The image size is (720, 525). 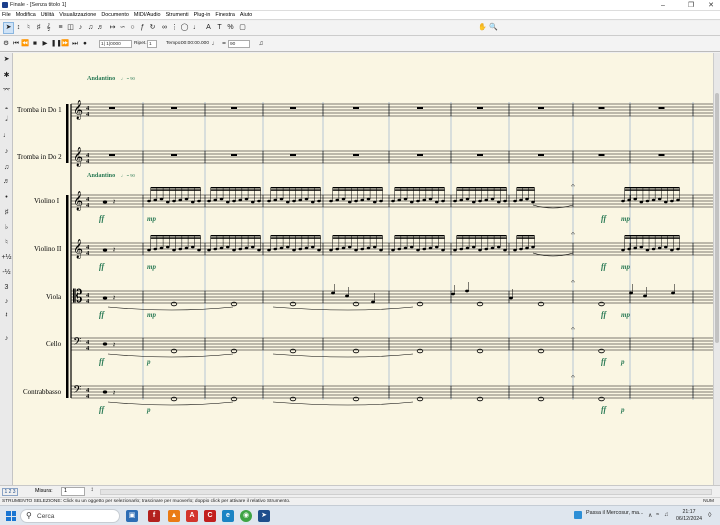 I want to click on chord-tool-icon: ∞, so click(x=164, y=28).